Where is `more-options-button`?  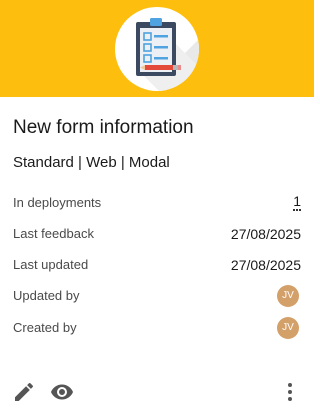
more-options-button is located at coordinates (290, 392).